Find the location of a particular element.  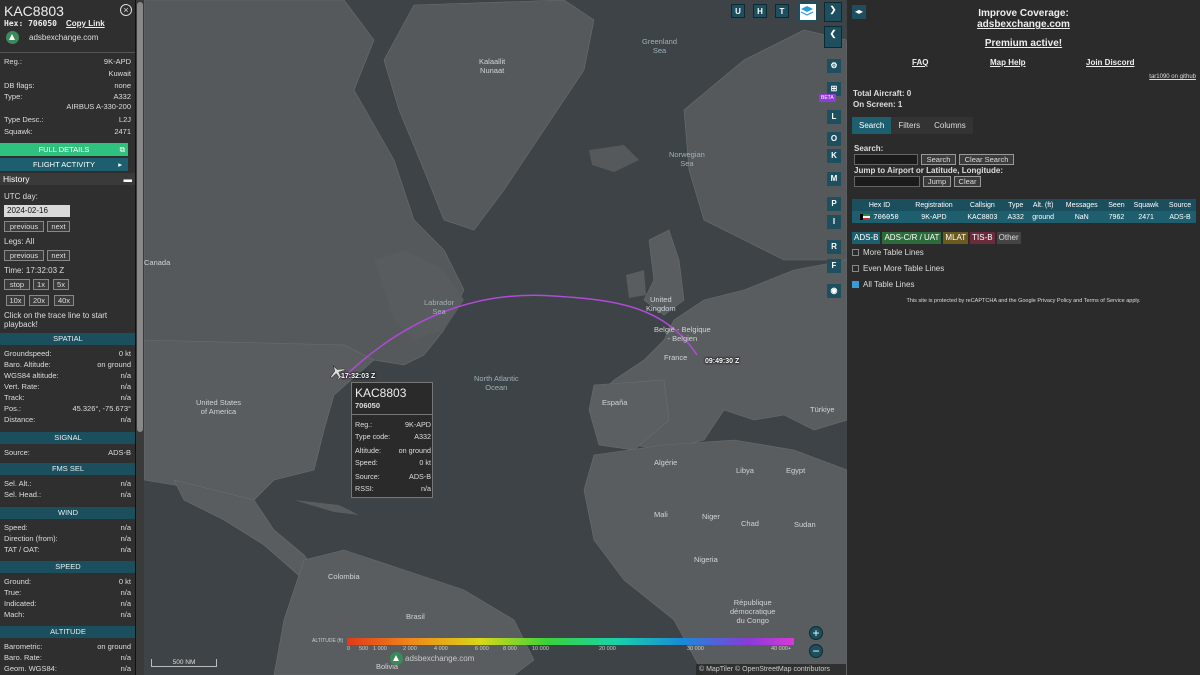

expand-right-button: ❯ is located at coordinates (833, 12).